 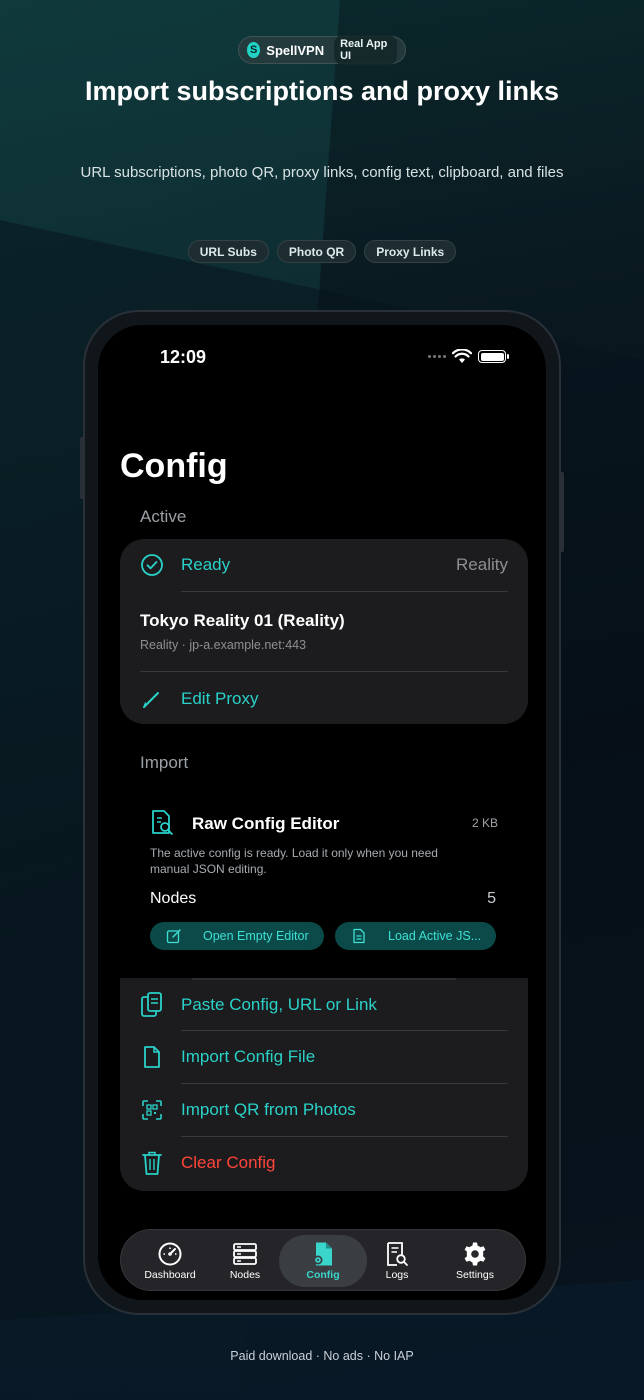 I want to click on active-proxy-name: Tokyo Reality 01 (Reality), so click(x=242, y=620).